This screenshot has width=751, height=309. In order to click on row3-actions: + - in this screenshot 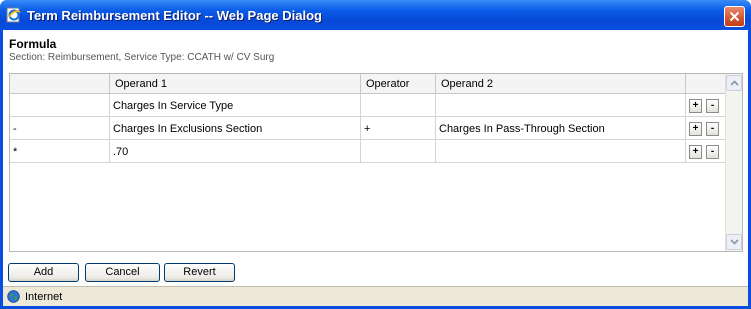, I will do `click(705, 151)`.